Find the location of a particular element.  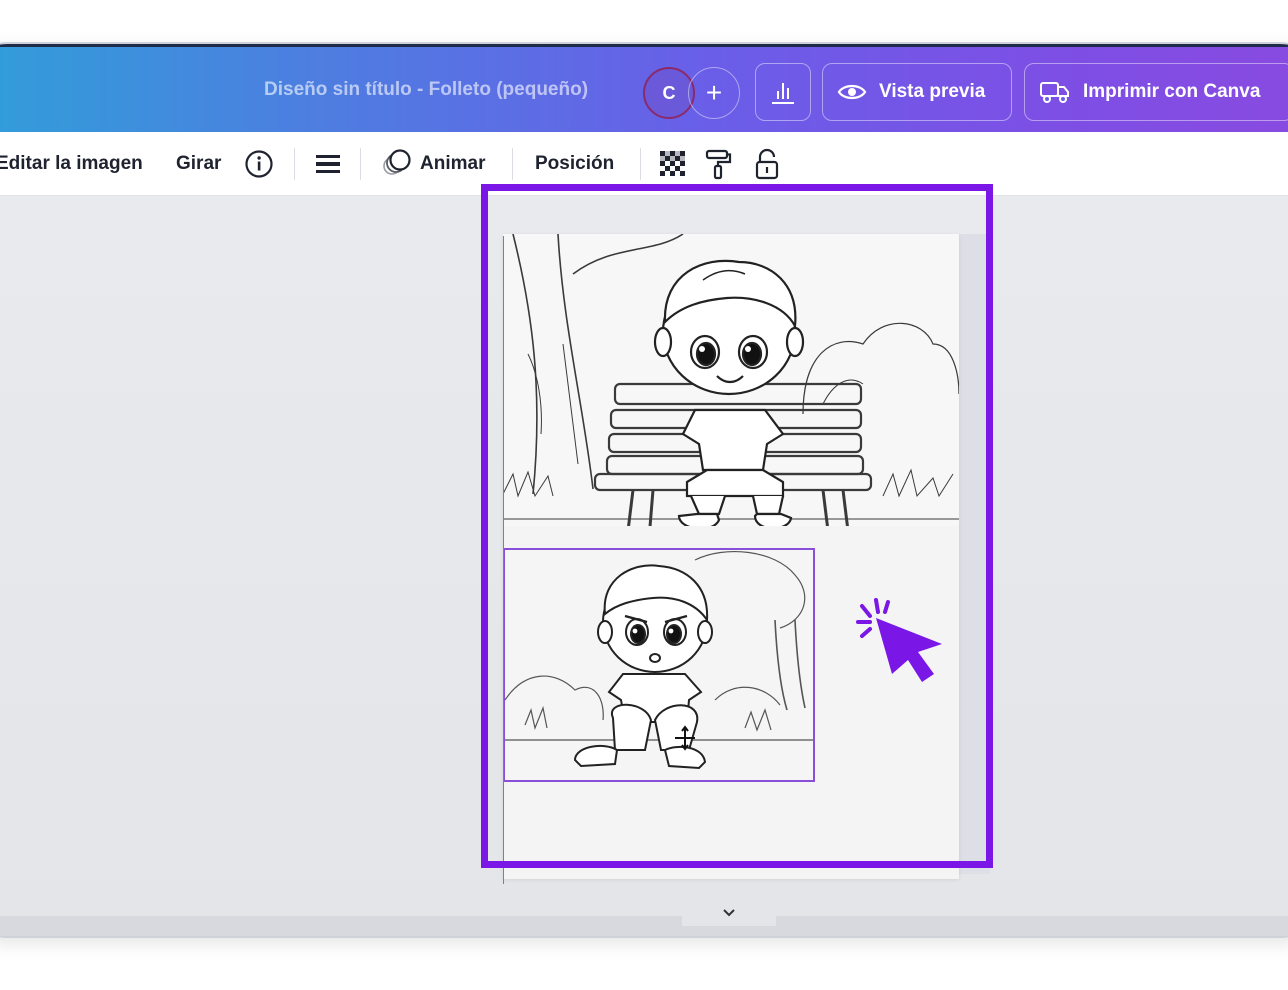

bottom-panel is located at coordinates (644, 926).